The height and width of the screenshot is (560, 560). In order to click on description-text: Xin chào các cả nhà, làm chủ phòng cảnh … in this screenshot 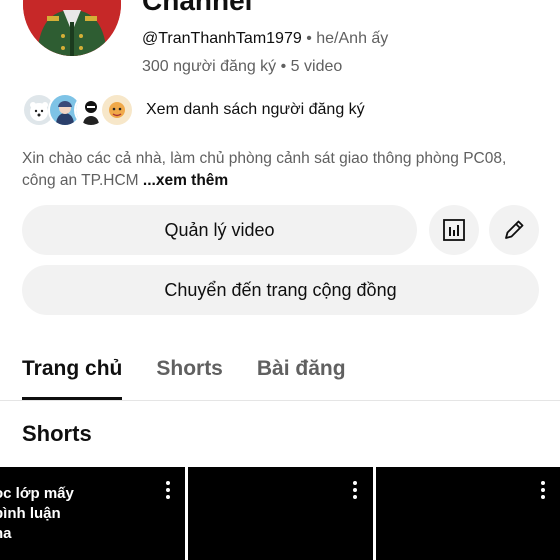, I will do `click(264, 169)`.